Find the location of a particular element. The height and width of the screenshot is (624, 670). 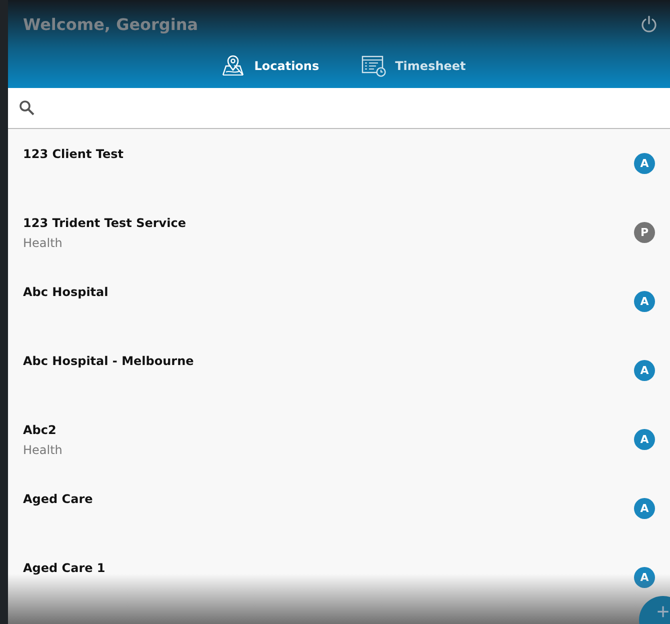

welcome-title: Welcome, Georgina is located at coordinates (110, 24).